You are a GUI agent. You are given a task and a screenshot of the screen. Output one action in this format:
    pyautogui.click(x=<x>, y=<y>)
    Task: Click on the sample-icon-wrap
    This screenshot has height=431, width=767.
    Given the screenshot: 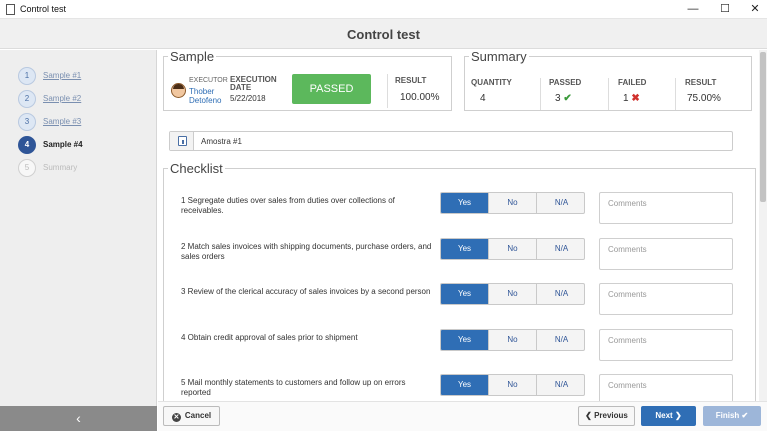 What is the action you would take?
    pyautogui.click(x=182, y=141)
    